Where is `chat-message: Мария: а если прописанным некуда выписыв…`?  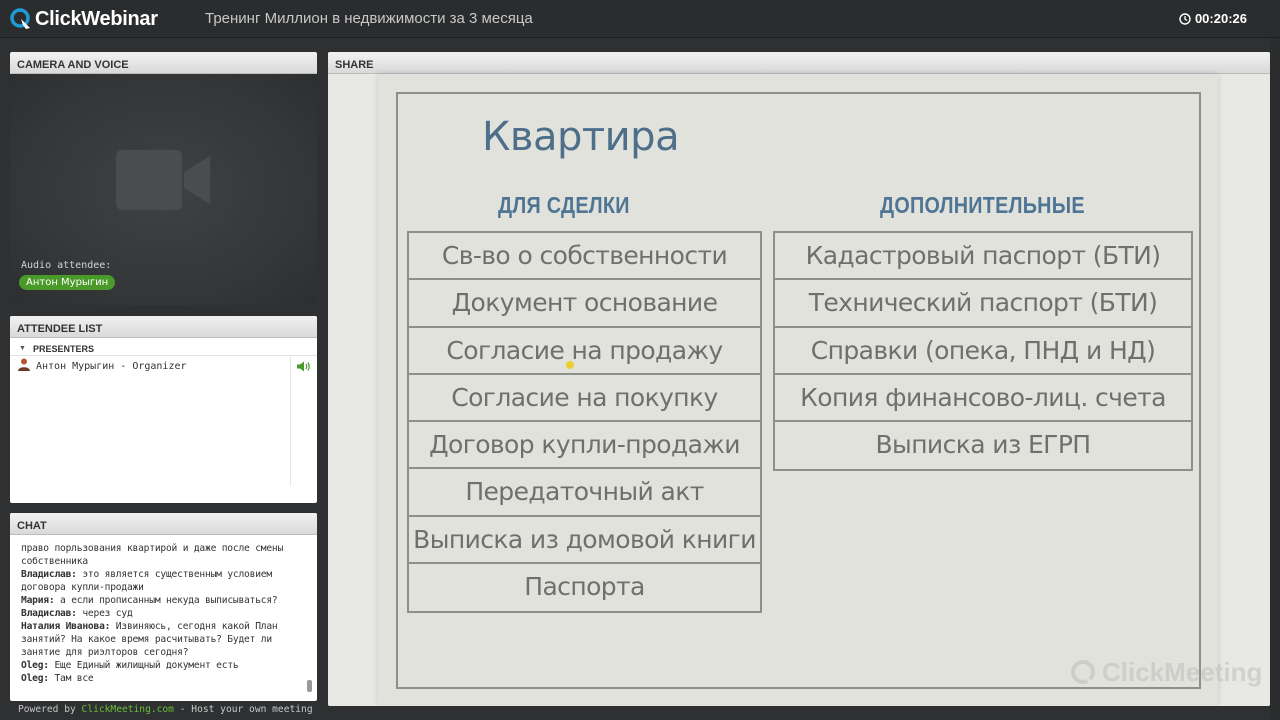 chat-message: Мария: а если прописанным некуда выписыв… is located at coordinates (149, 600).